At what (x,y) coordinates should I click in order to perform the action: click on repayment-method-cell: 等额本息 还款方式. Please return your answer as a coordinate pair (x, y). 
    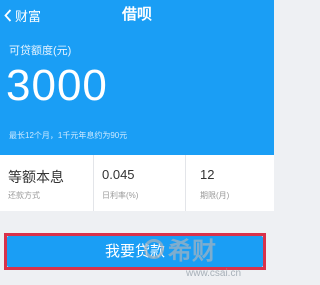
    Looking at the image, I should click on (46, 183).